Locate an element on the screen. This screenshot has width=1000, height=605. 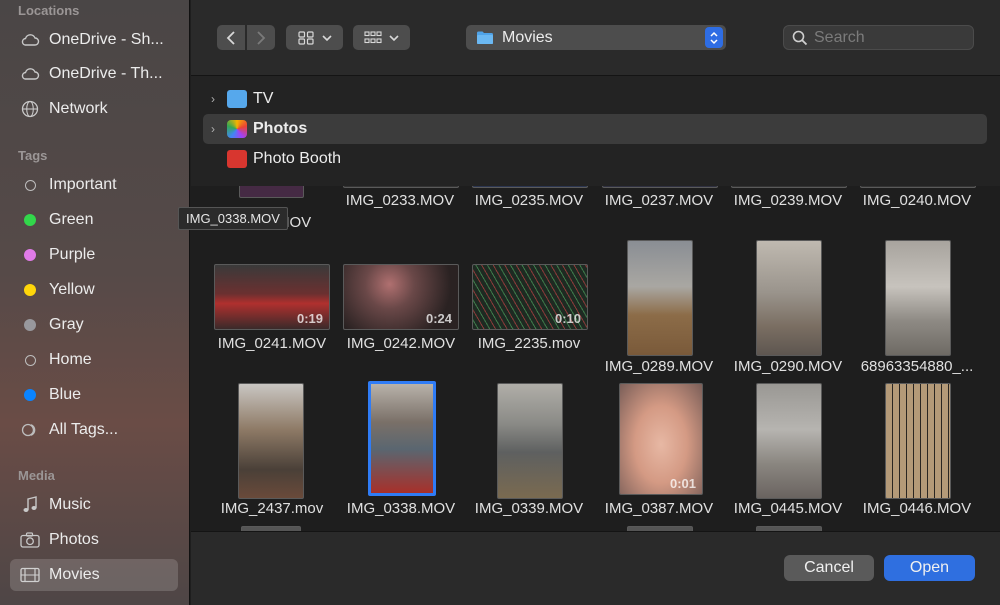
location-popup: Movies is located at coordinates (596, 37).